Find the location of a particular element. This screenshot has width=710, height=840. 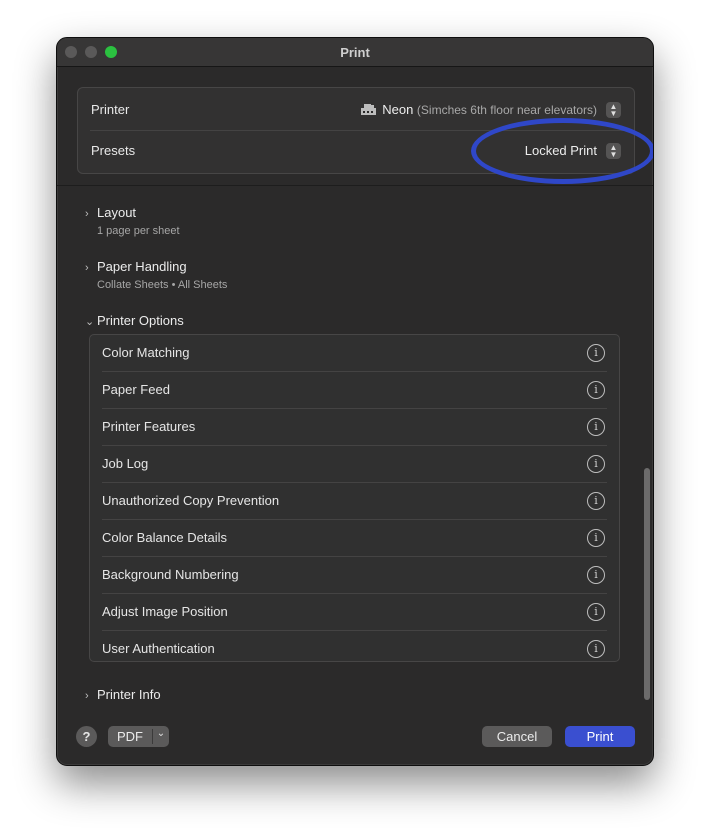

printer-label: Printer is located at coordinates (110, 109).